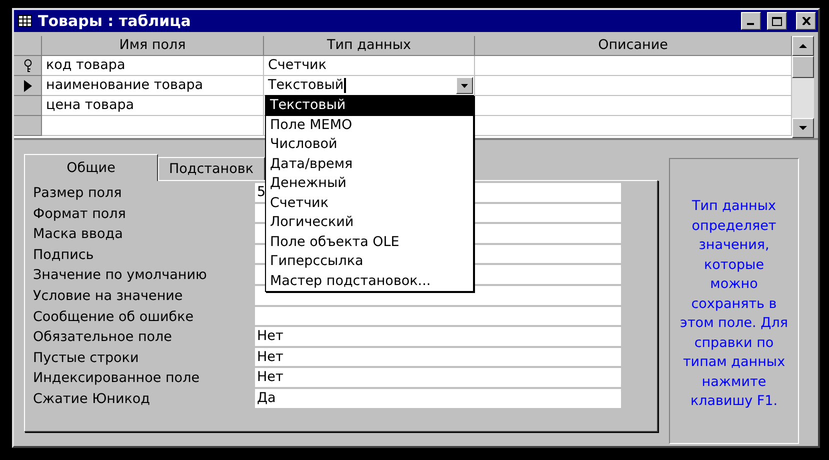  I want to click on close-icon, so click(806, 21).